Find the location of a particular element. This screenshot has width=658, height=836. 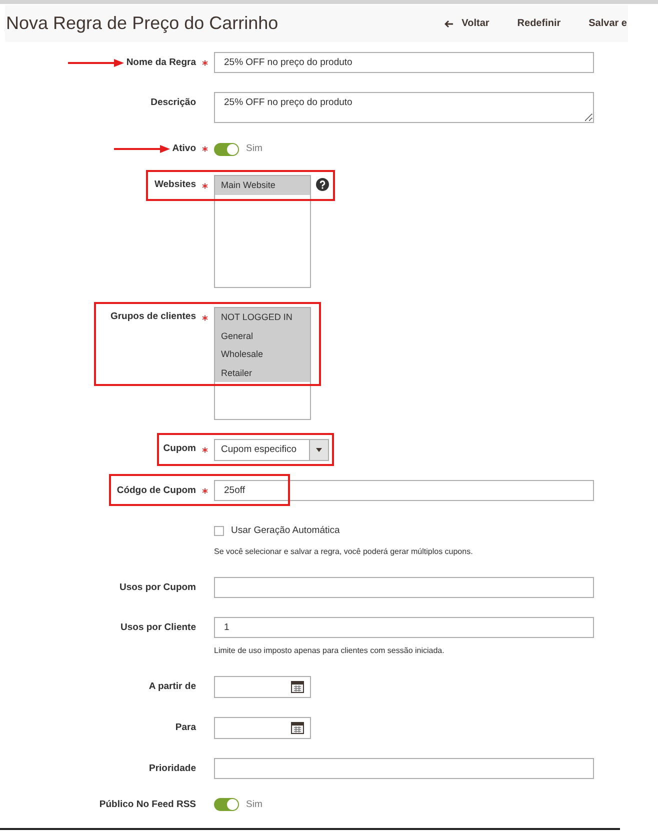

field-label: Cupom is located at coordinates (179, 449).